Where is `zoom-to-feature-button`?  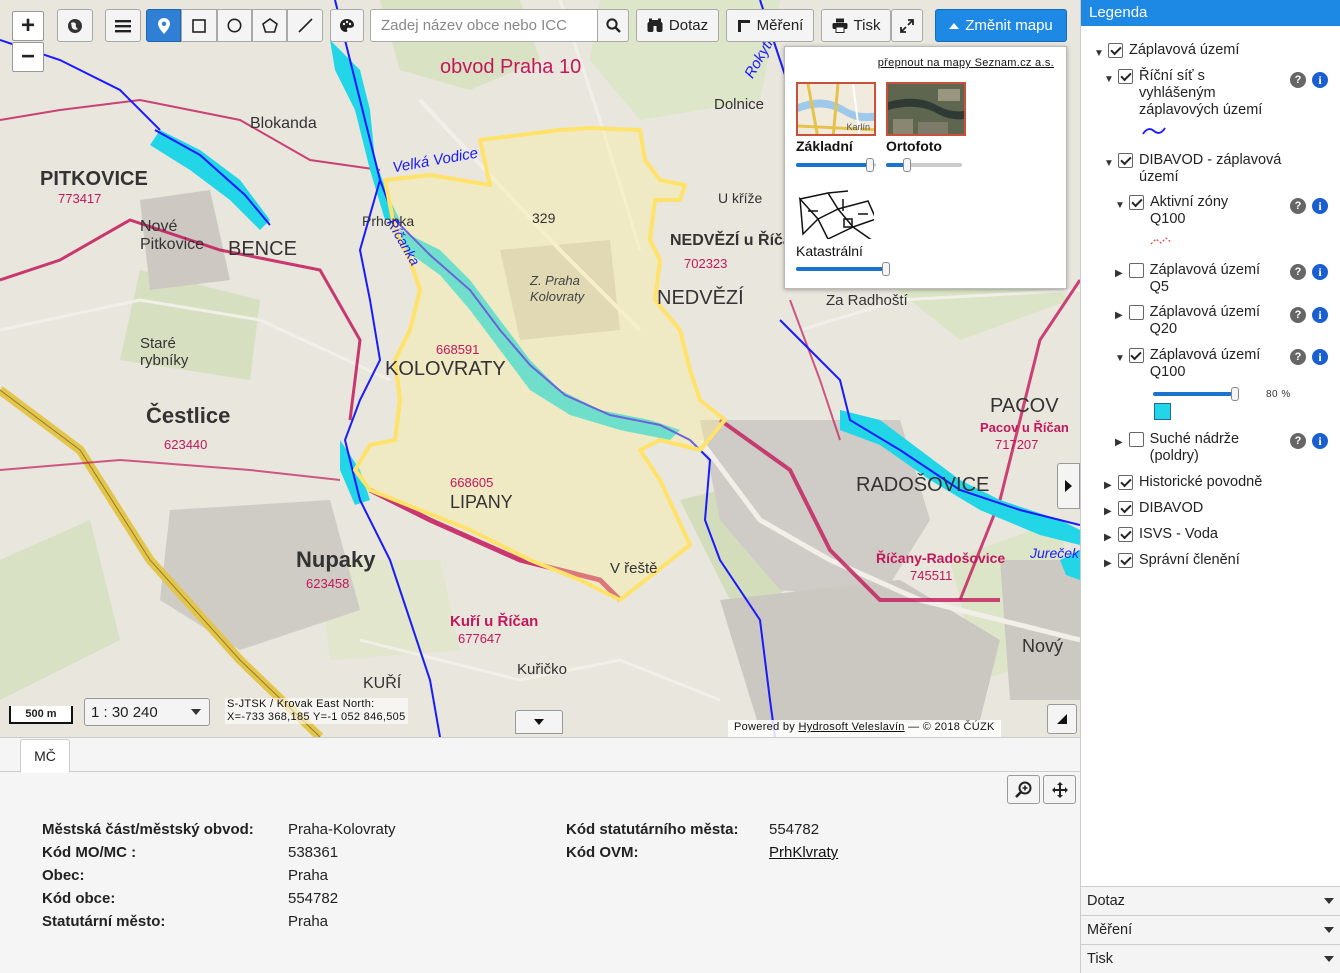 zoom-to-feature-button is located at coordinates (1023, 789).